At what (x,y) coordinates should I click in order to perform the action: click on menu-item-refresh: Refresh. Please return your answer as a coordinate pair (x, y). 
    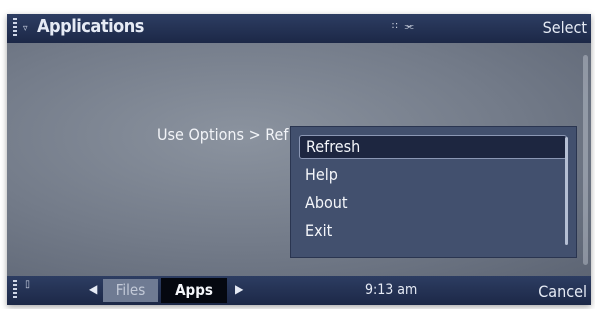
    Looking at the image, I should click on (433, 147).